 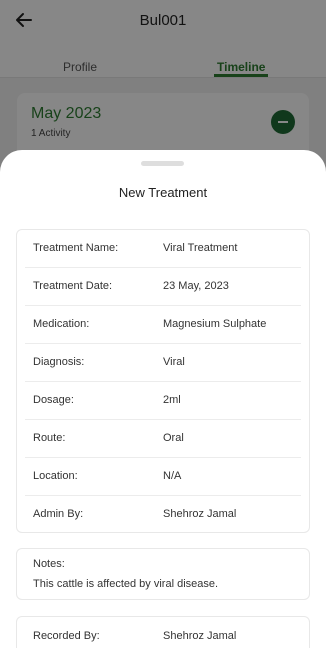 What do you see at coordinates (73, 286) in the screenshot?
I see `detail-label: Treatment Date:` at bounding box center [73, 286].